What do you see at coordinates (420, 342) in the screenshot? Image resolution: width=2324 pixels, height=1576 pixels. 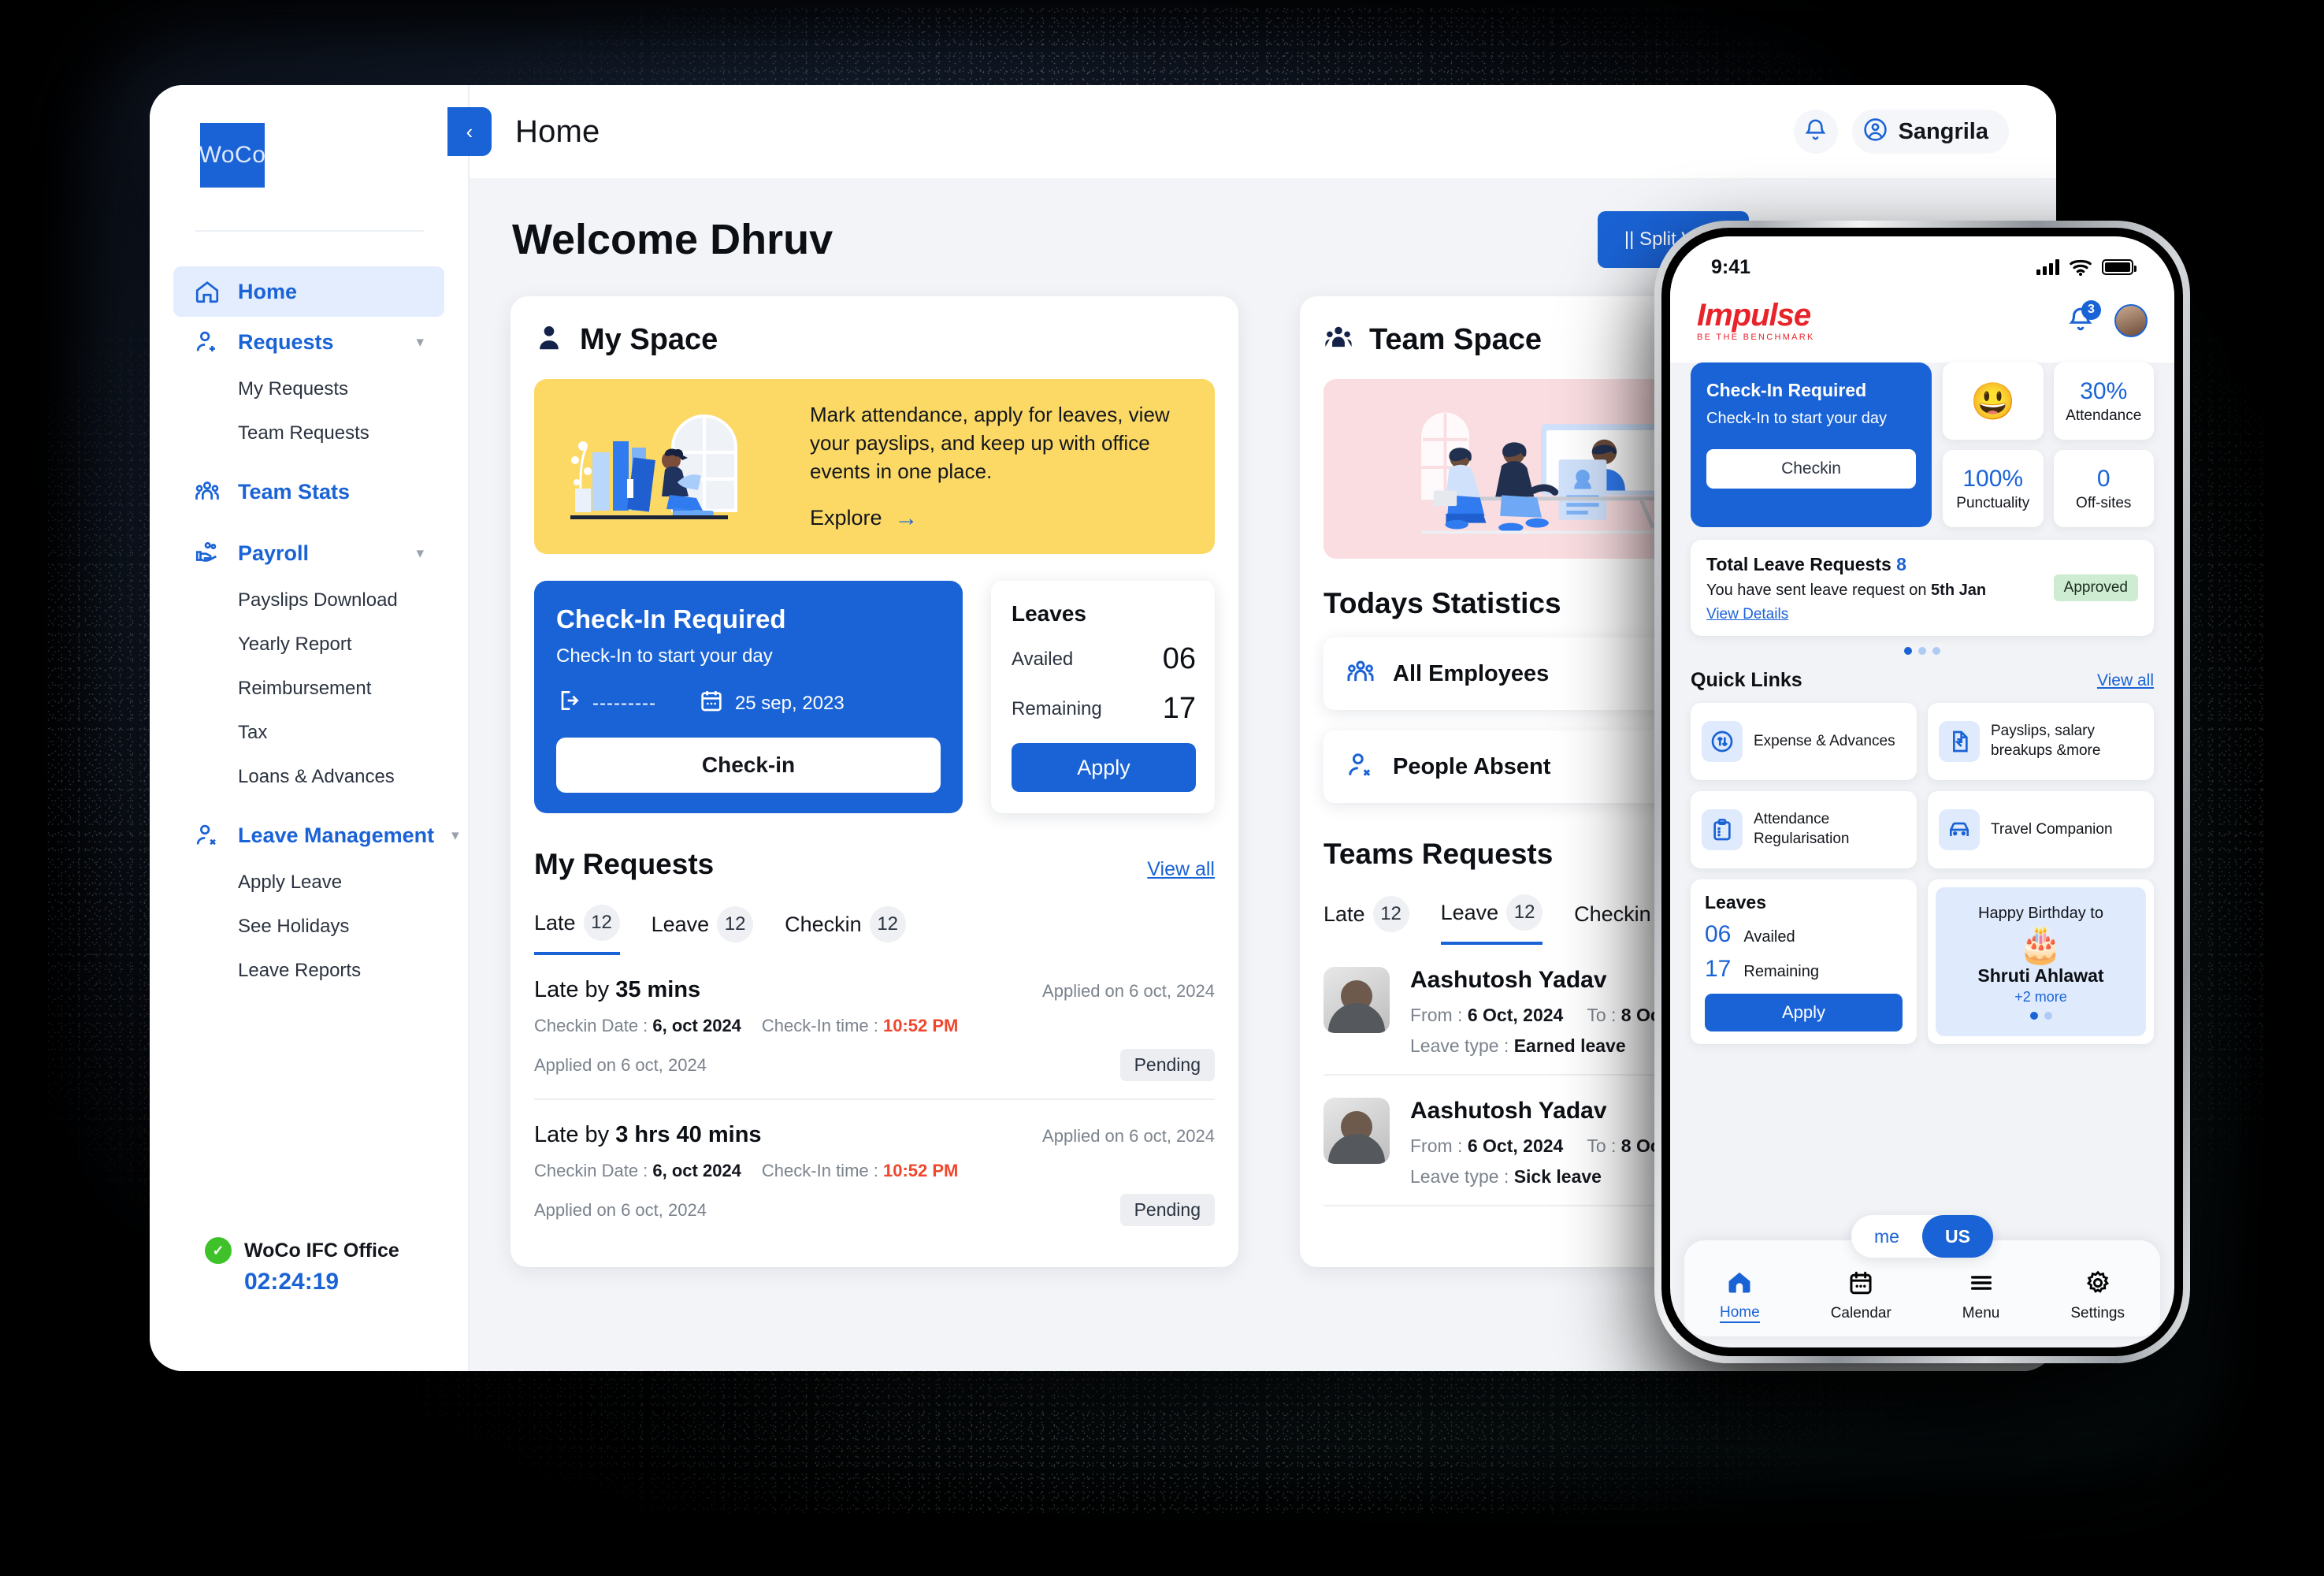 I see `chevron-down-icon: ▾` at bounding box center [420, 342].